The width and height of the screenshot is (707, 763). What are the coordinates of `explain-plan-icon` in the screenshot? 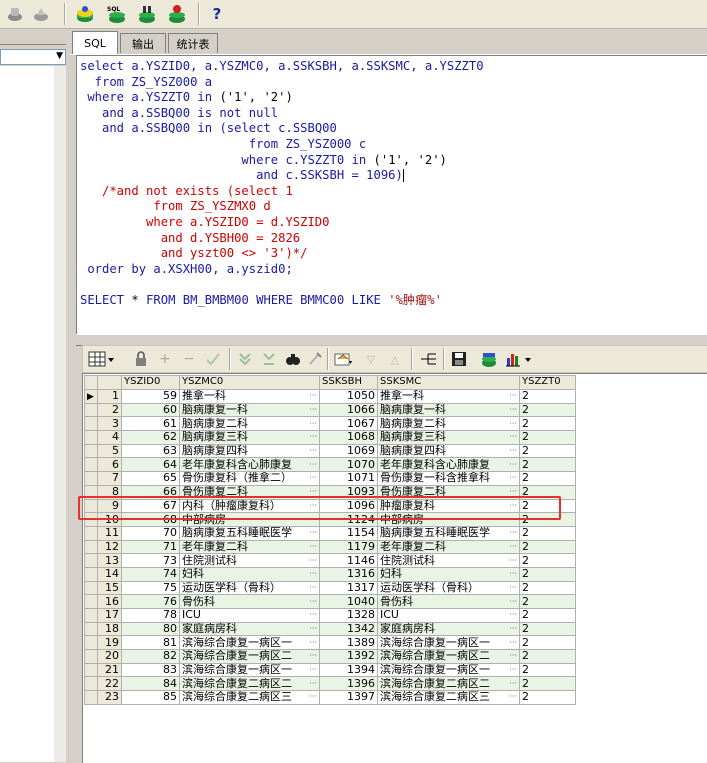 It's located at (147, 14).